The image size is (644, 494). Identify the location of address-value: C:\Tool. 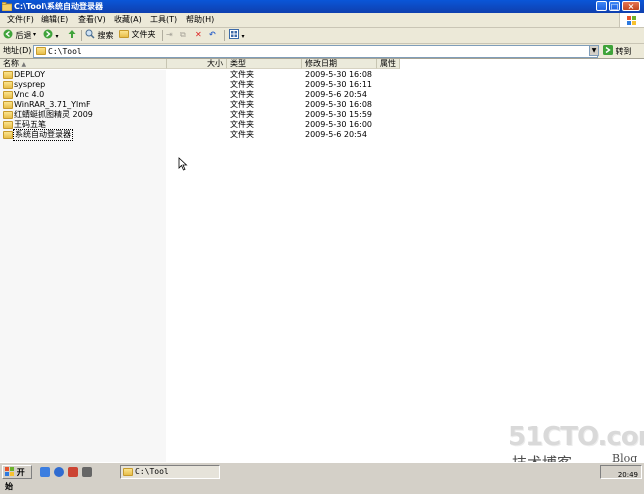
(65, 51).